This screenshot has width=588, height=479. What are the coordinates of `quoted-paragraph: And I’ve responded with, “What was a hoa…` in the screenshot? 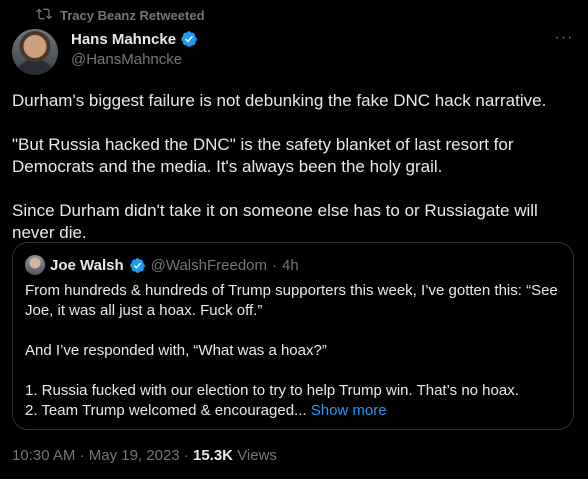 It's located at (176, 350).